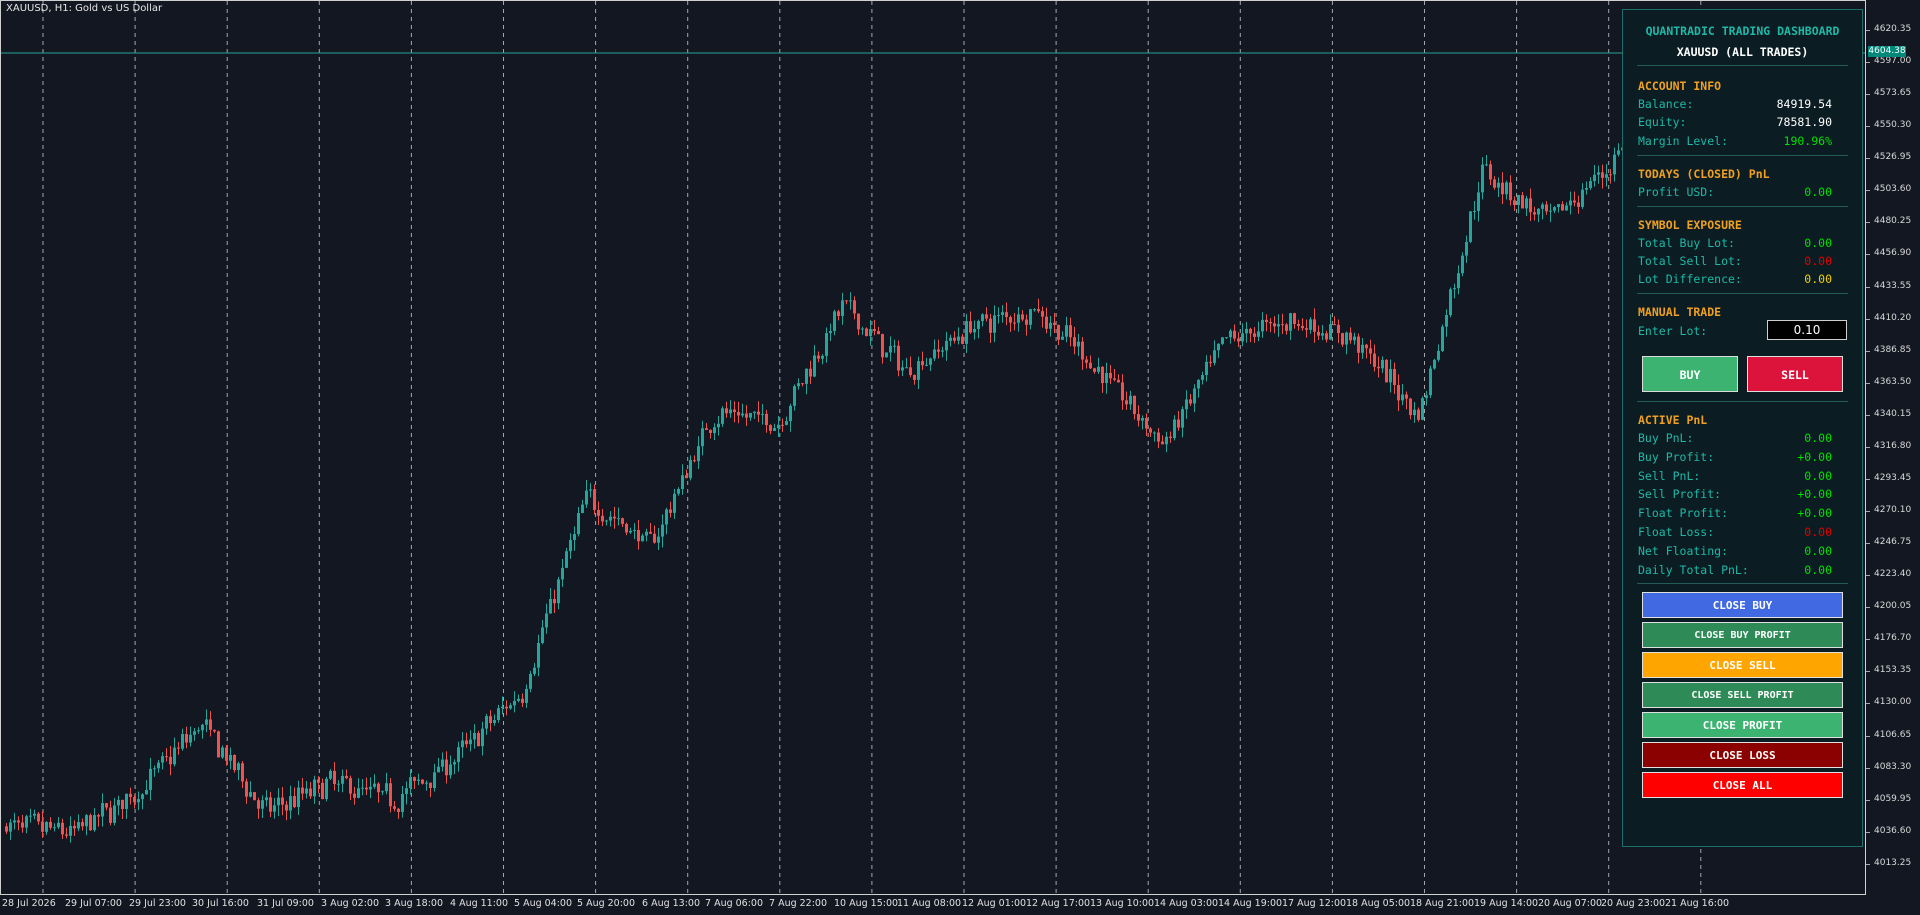 This screenshot has width=1920, height=915. I want to click on price-tick-label: 4573.65, so click(1888, 93).